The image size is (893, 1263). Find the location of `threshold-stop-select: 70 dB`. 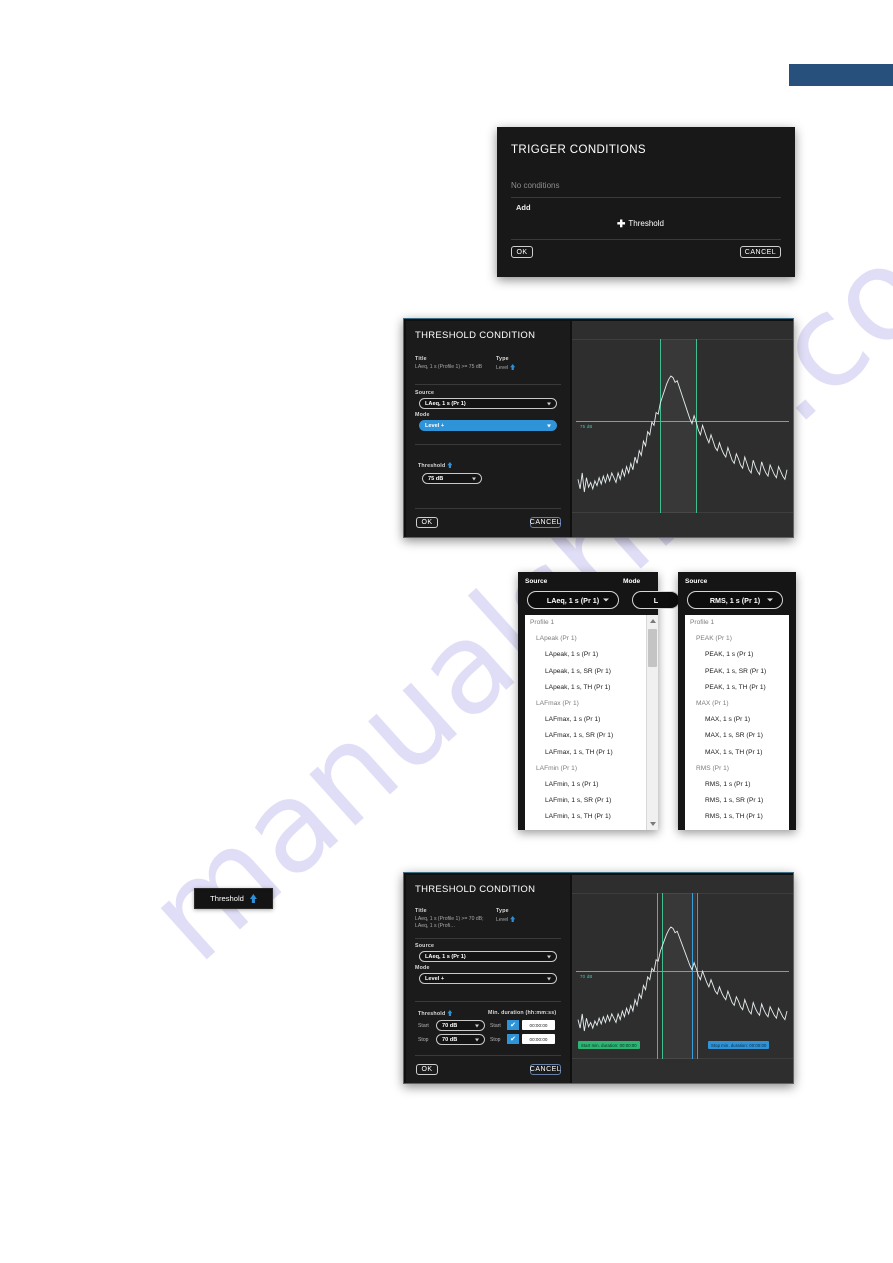

threshold-stop-select: 70 dB is located at coordinates (460, 1039).